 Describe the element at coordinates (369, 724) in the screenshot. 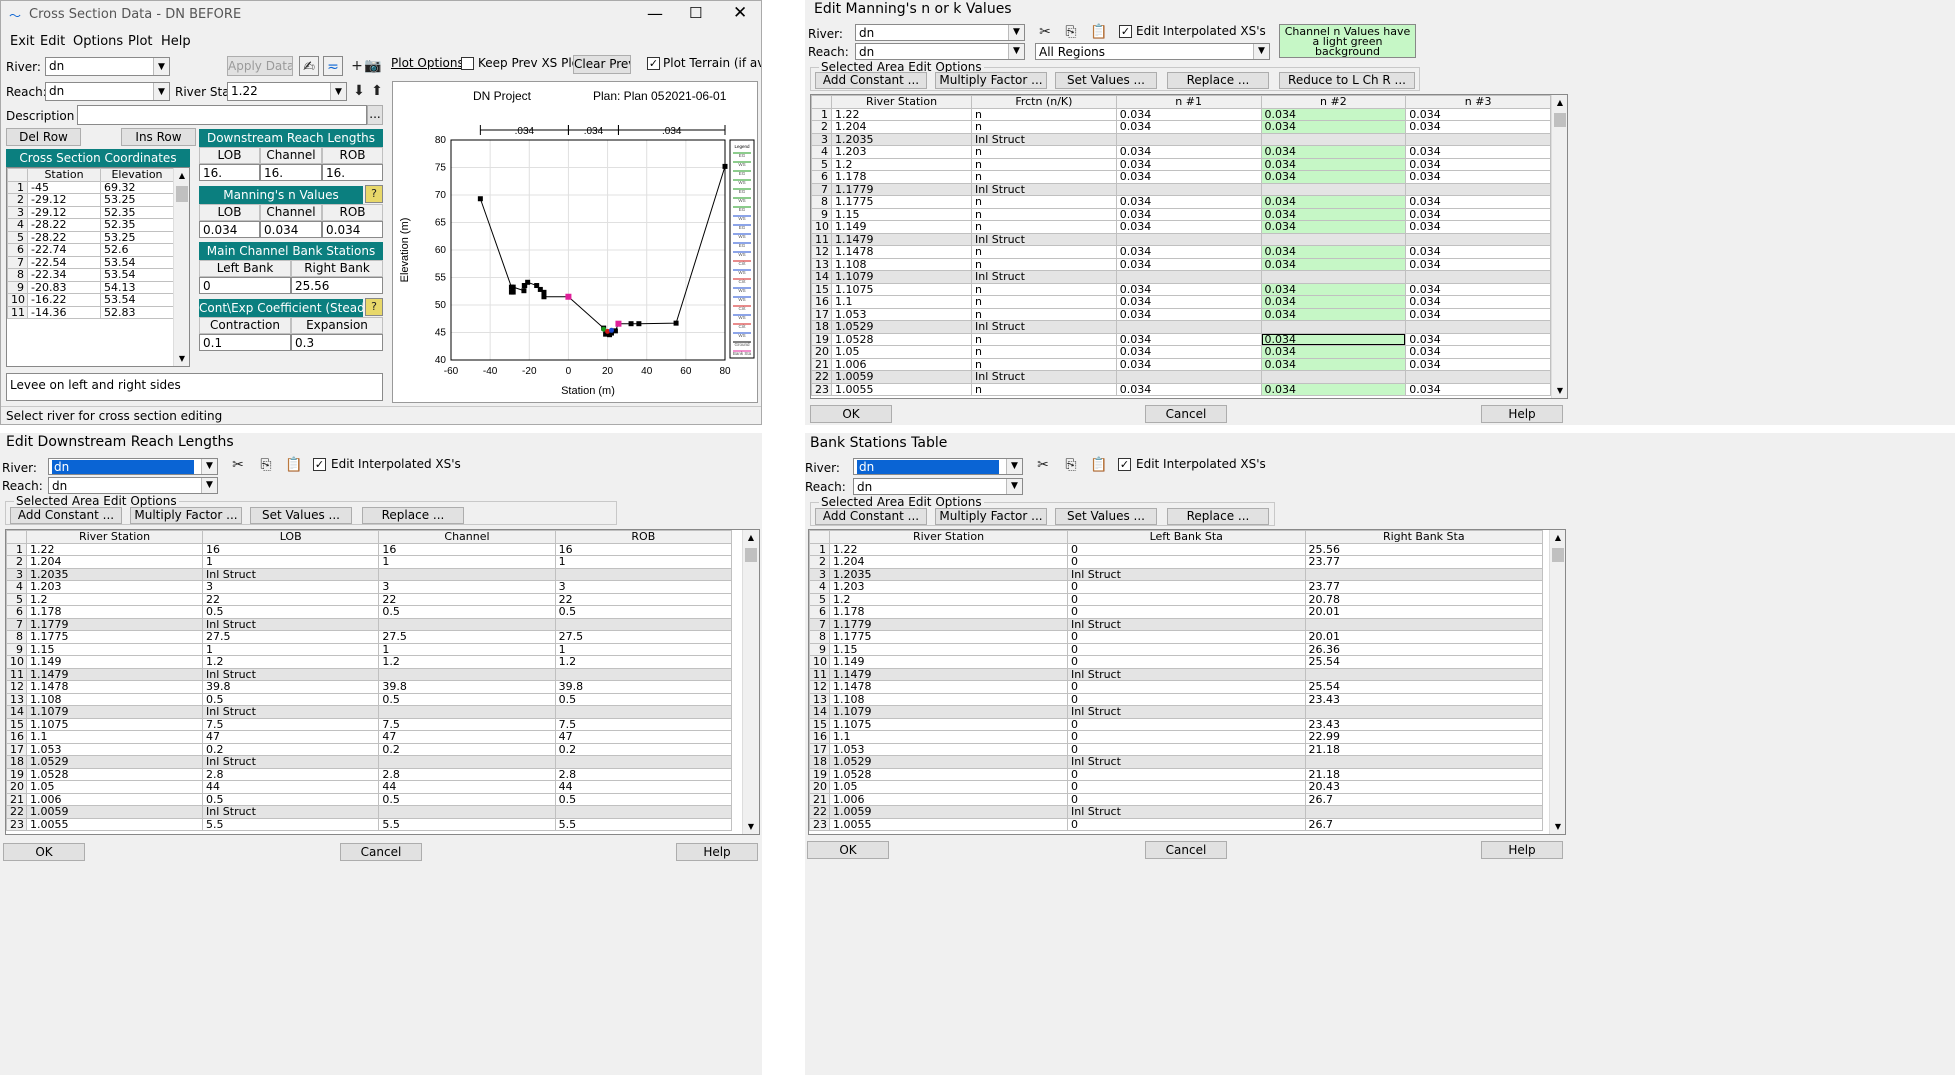

I see `table-row: 15 1.1075 7.5 7.5 7.5` at that location.